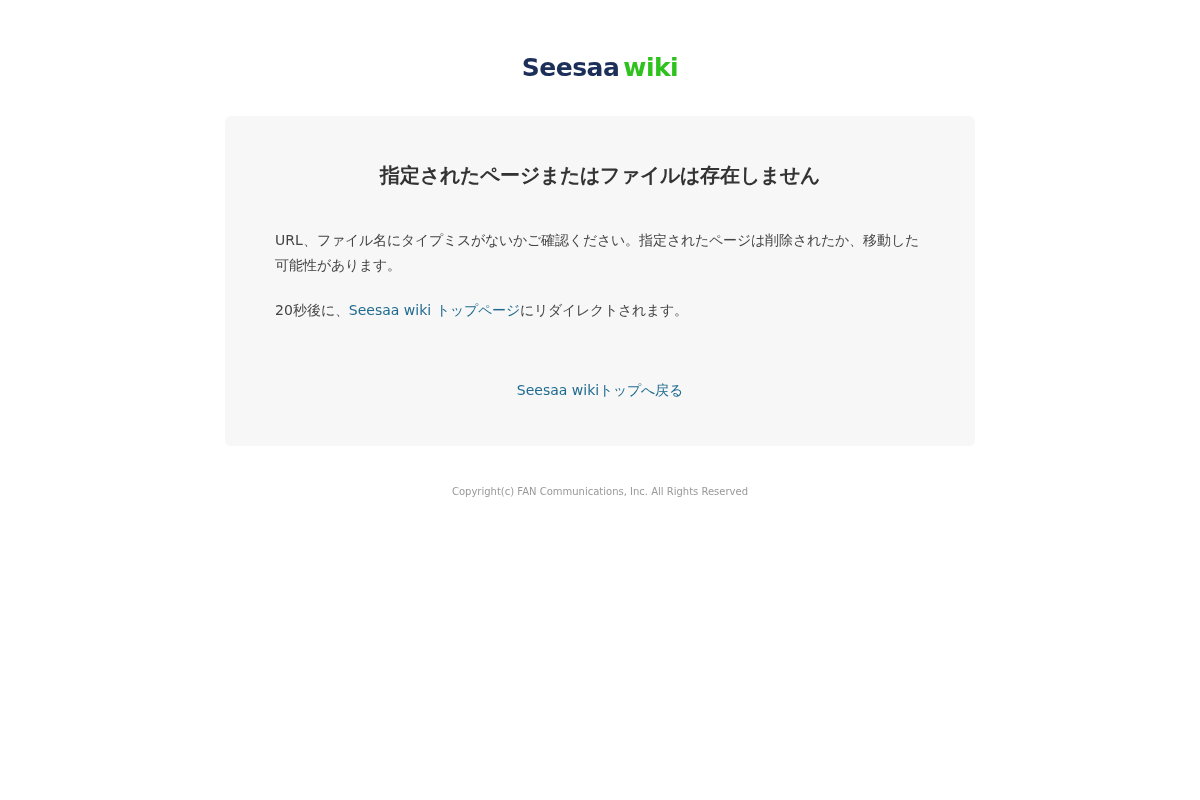 The height and width of the screenshot is (800, 1200). Describe the element at coordinates (599, 492) in the screenshot. I see `copyright: Copyright(c) FAN Communications, Inc. All Rights Reserved` at that location.